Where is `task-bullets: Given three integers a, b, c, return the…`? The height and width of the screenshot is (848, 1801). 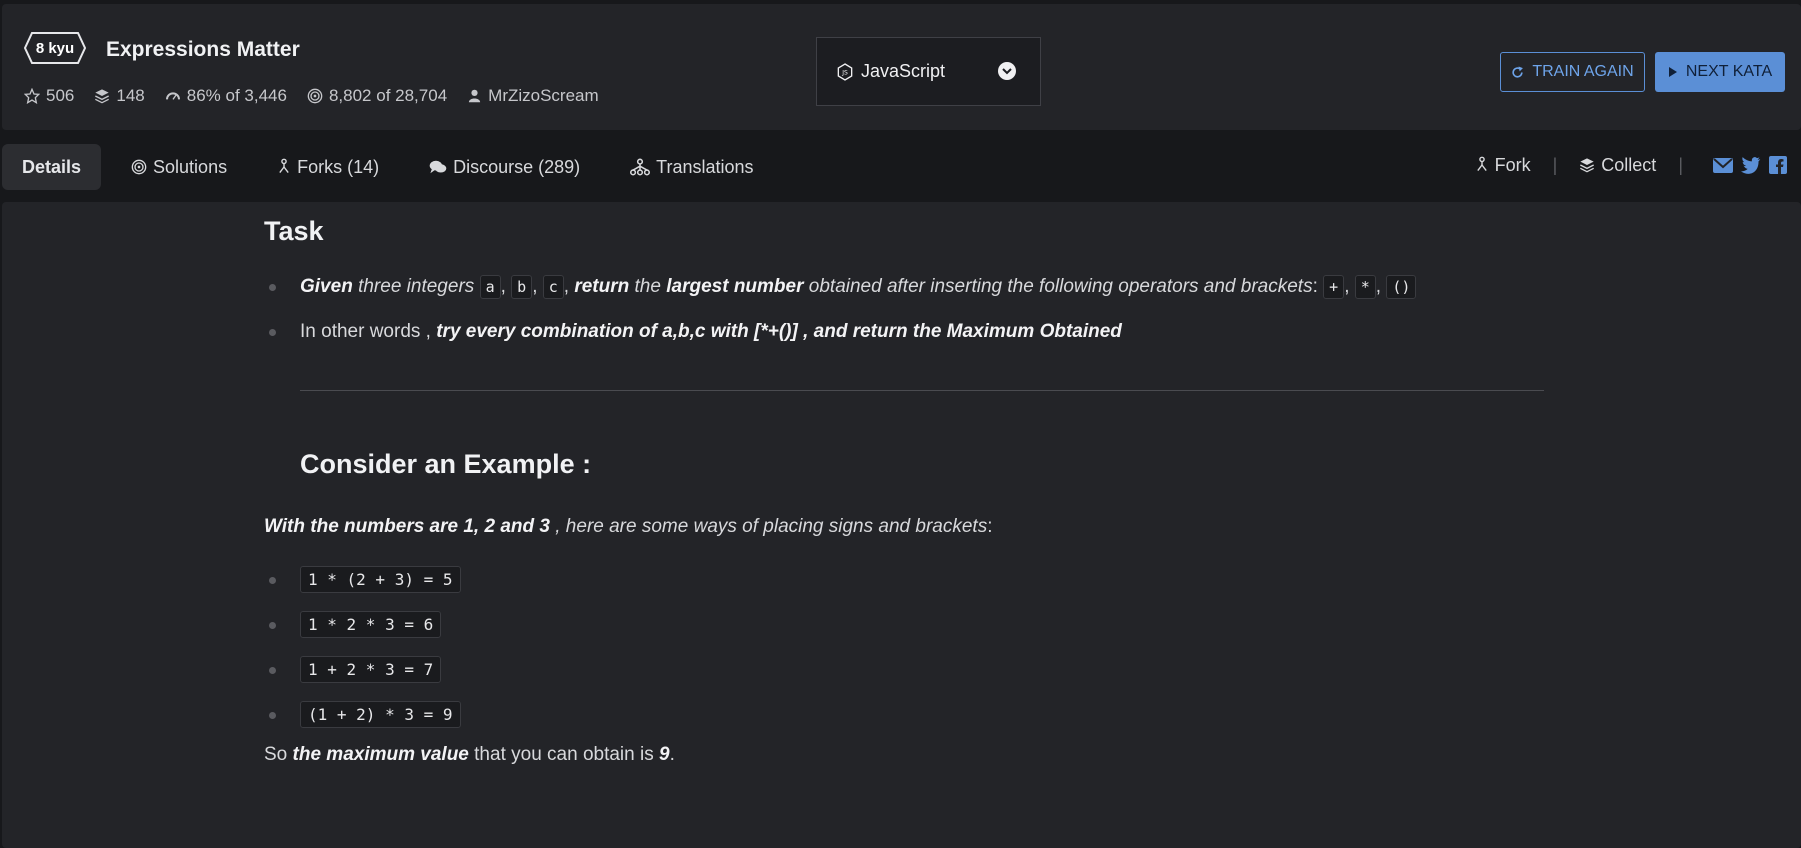
task-bullets: Given three integers a, b, c, return the… is located at coordinates (914, 309).